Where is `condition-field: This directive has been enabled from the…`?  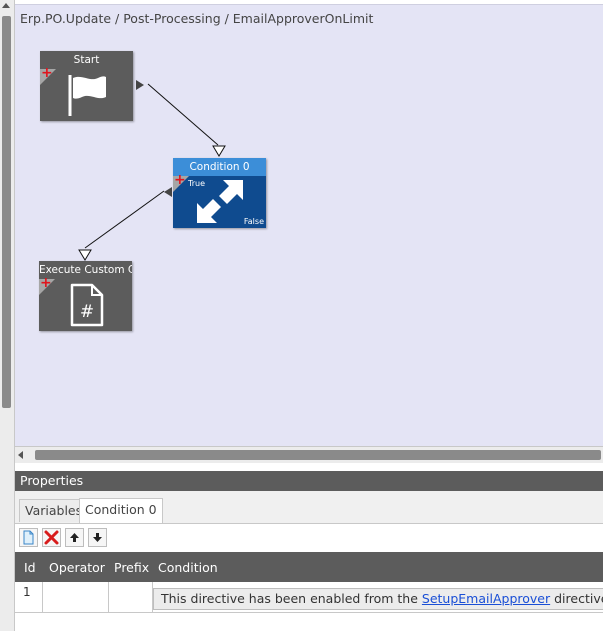
condition-field: This directive has been enabled from the… is located at coordinates (378, 599).